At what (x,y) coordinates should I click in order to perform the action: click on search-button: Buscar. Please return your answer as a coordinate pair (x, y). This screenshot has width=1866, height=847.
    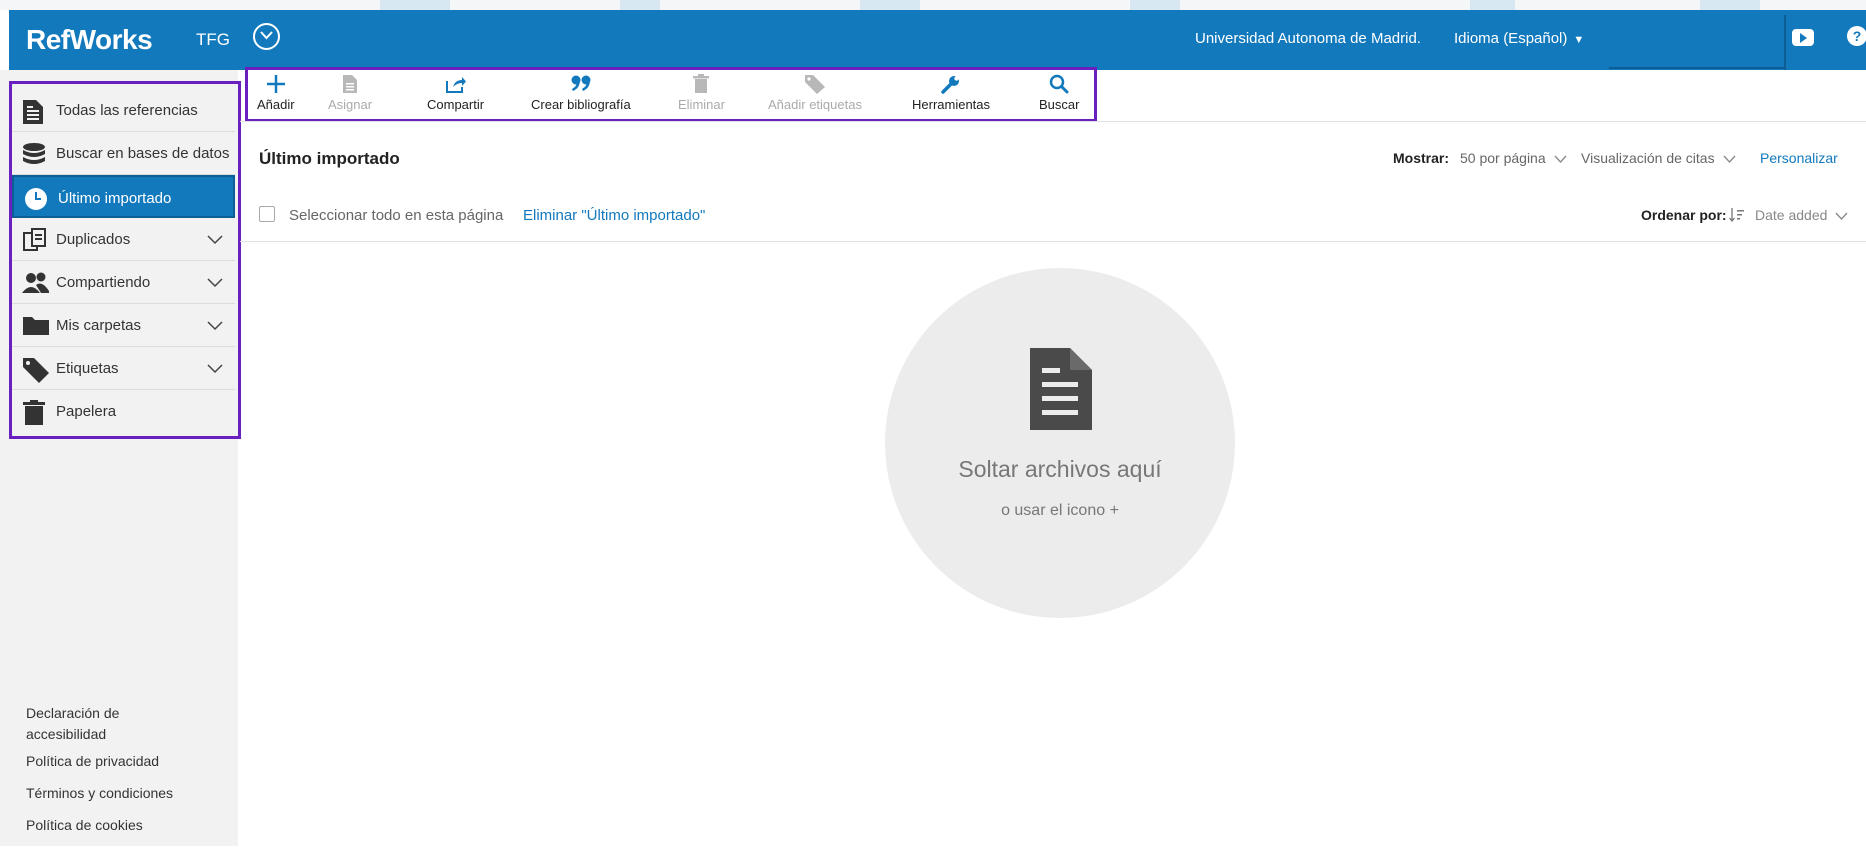
    Looking at the image, I should click on (1059, 93).